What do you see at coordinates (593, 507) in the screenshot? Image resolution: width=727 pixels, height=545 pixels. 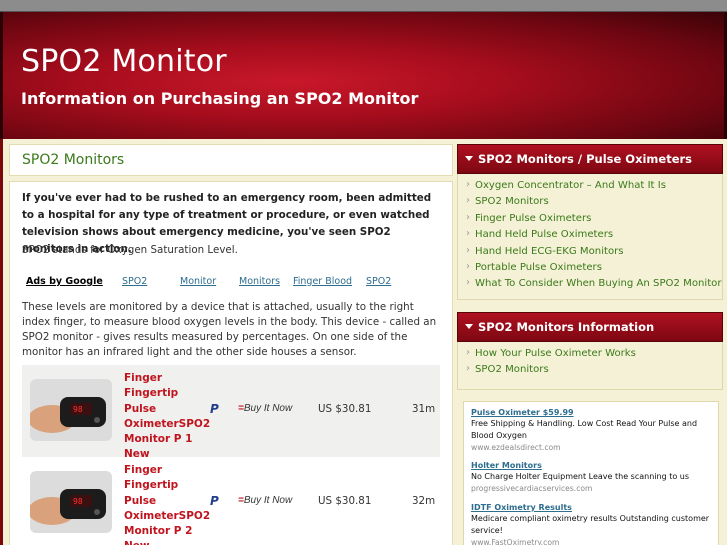 I see `ad-title: IDTF Oximetry Results` at bounding box center [593, 507].